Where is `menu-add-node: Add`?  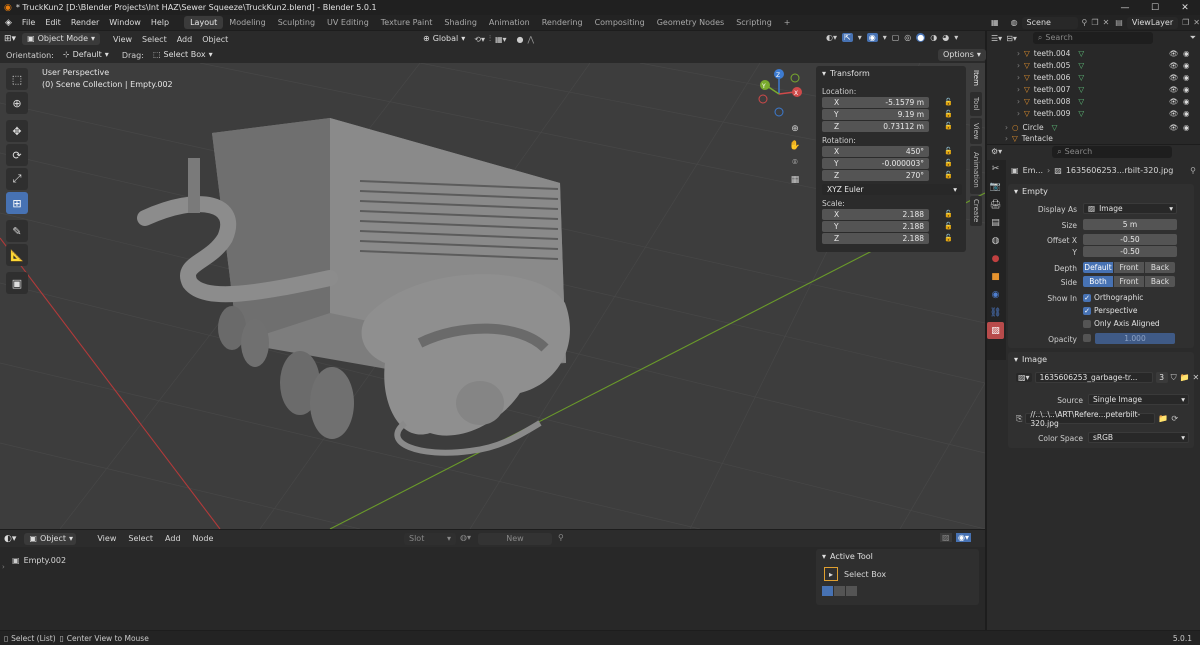 menu-add-node: Add is located at coordinates (173, 538).